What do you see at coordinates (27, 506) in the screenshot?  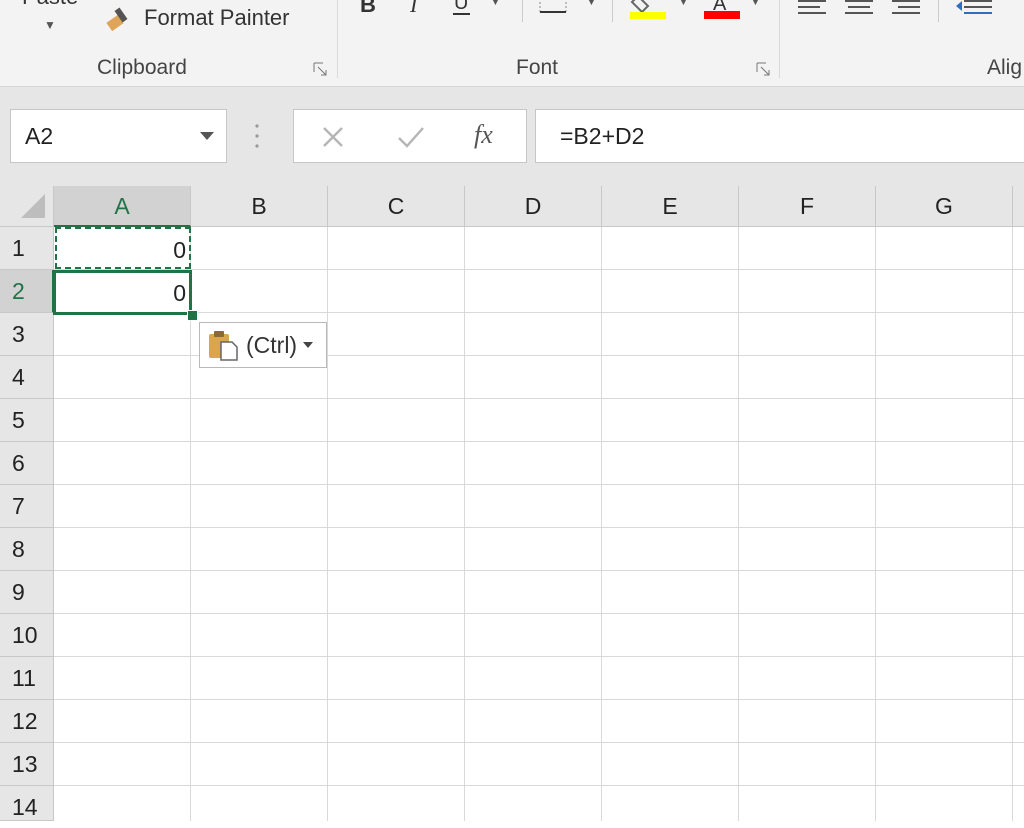 I see `row-header-7: 7` at bounding box center [27, 506].